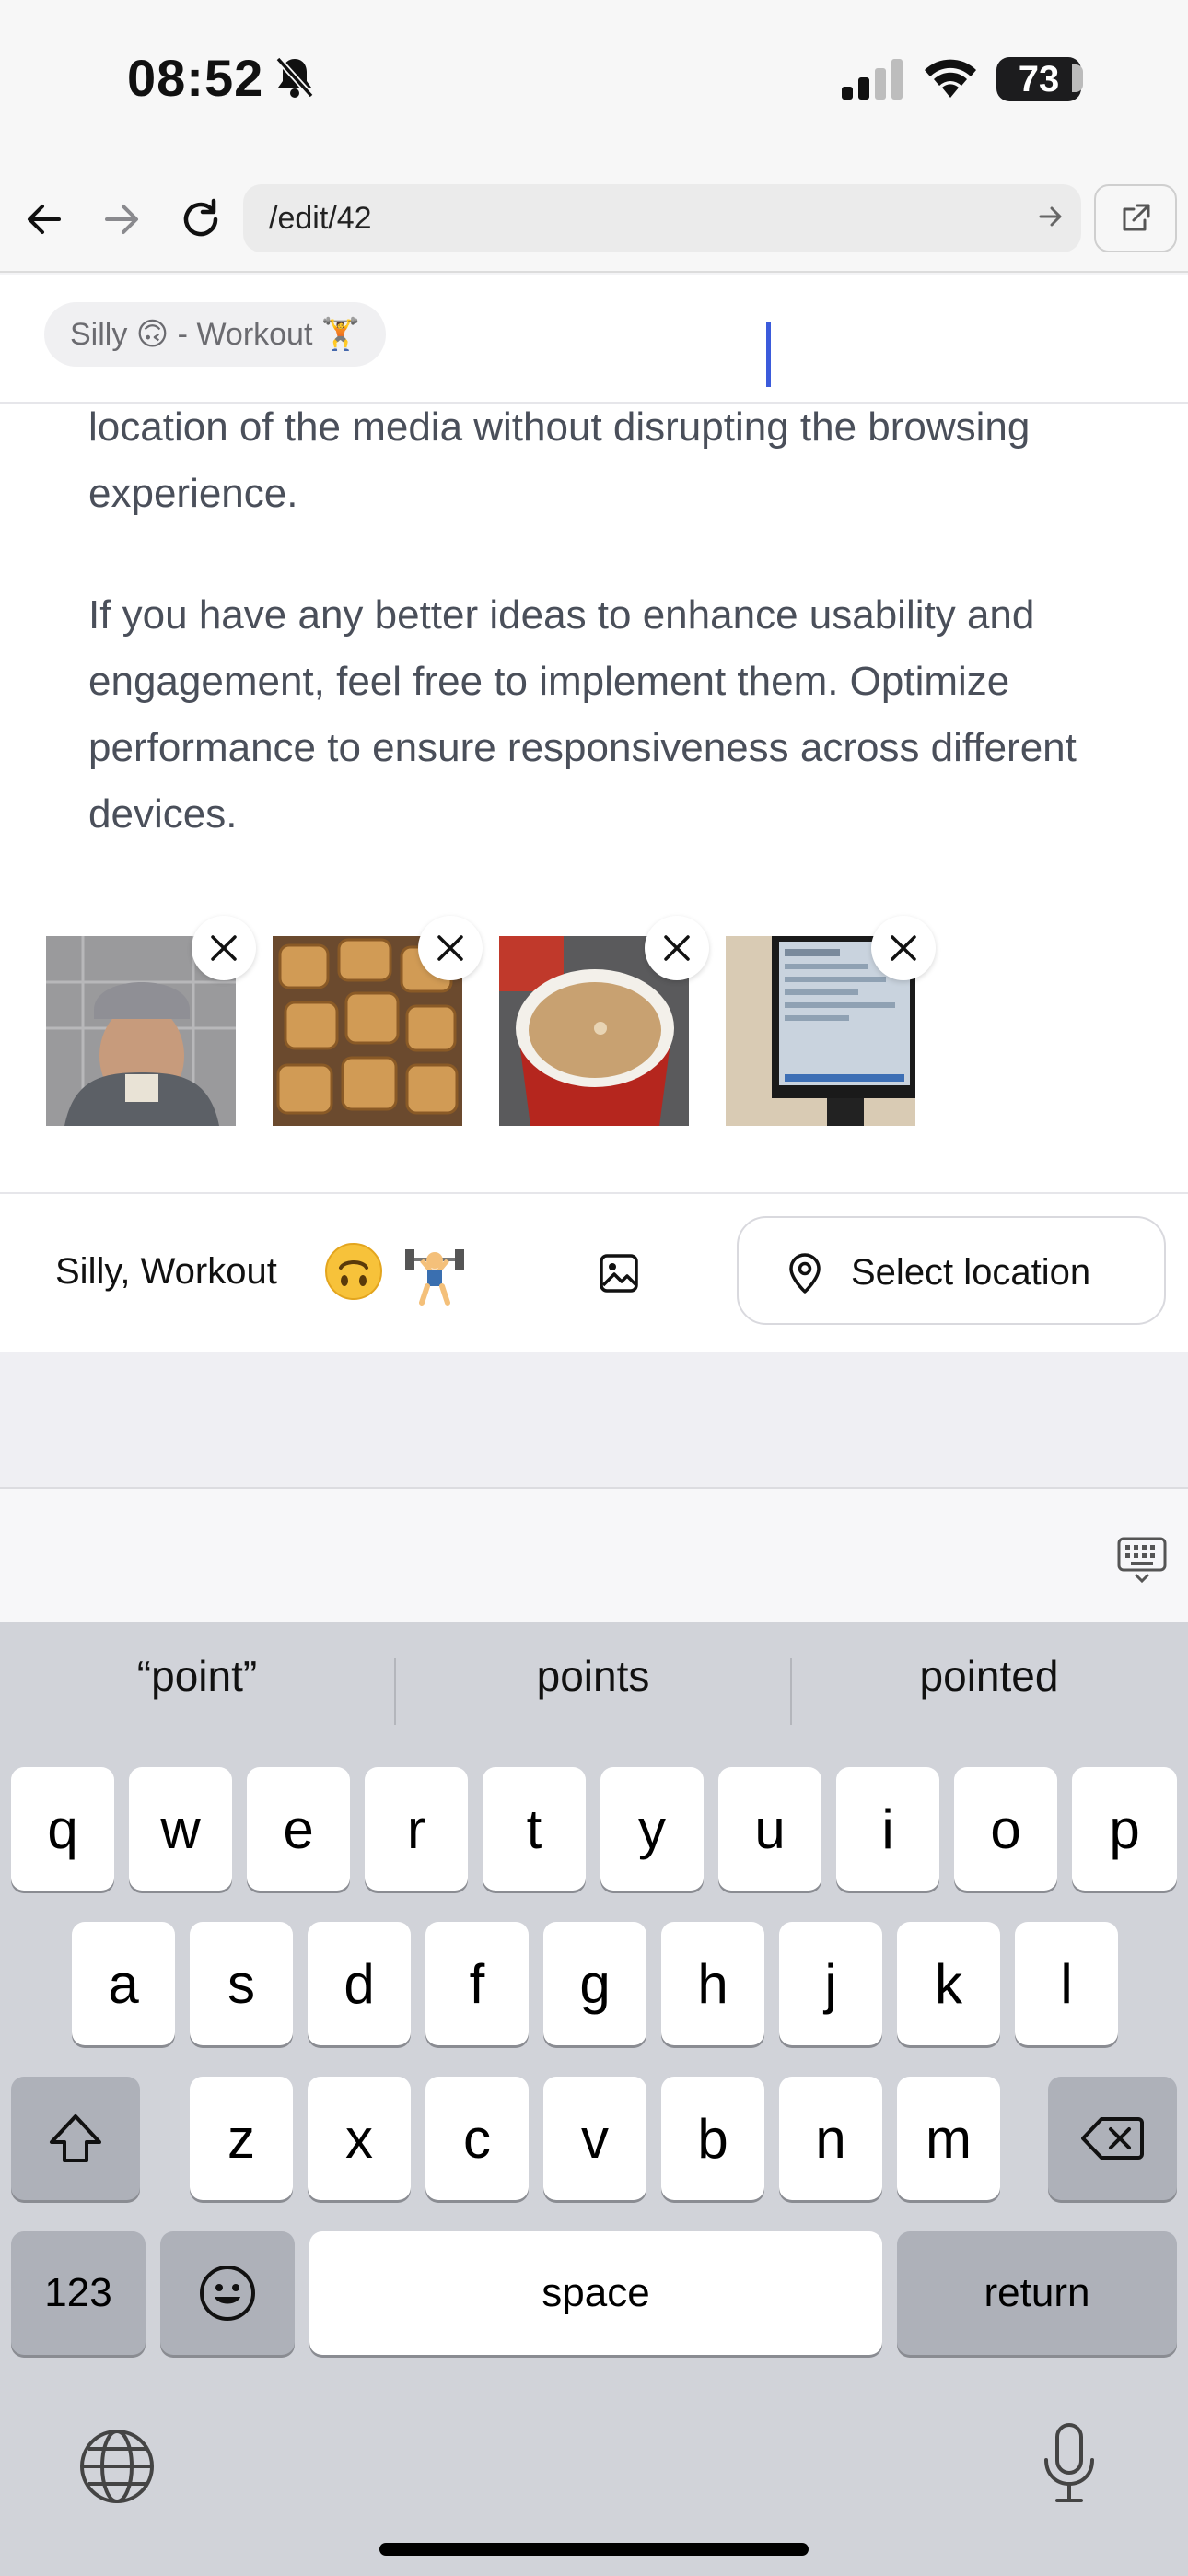 The height and width of the screenshot is (2576, 1188). Describe the element at coordinates (1077, 78) in the screenshot. I see `battery-tip` at that location.